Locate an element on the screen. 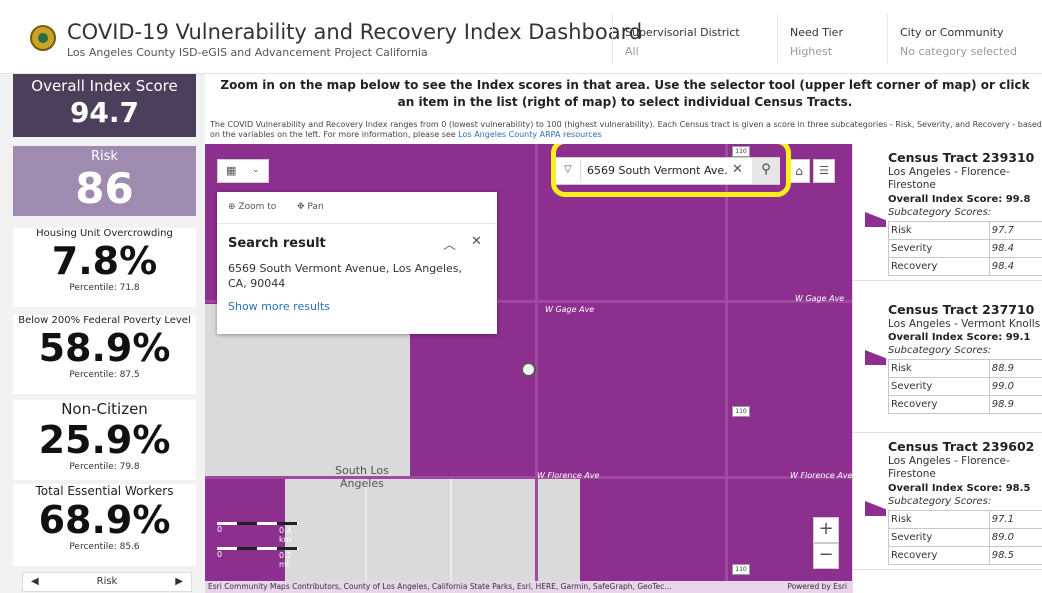 This screenshot has width=1042, height=593. tract-location: Los Angeles - Vermont Knolls is located at coordinates (964, 324).